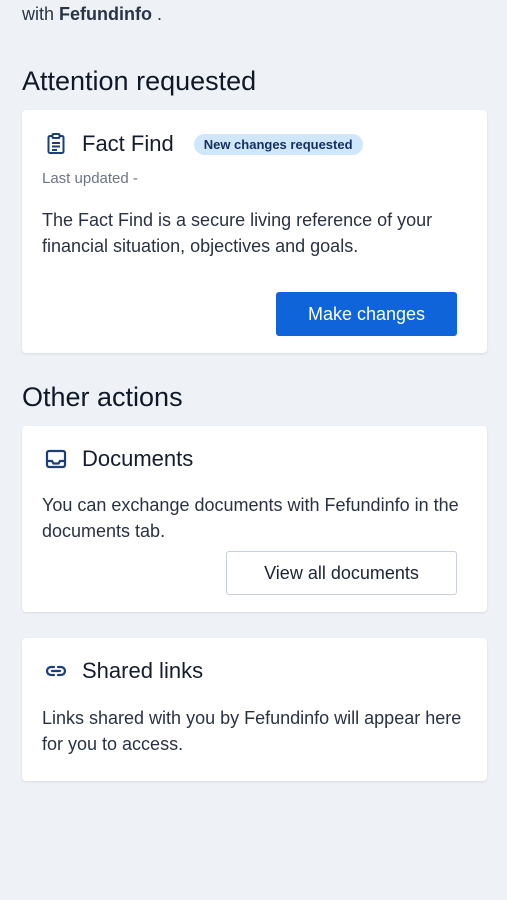 Image resolution: width=507 pixels, height=900 pixels. I want to click on new-changes-badge: New changes requested, so click(278, 144).